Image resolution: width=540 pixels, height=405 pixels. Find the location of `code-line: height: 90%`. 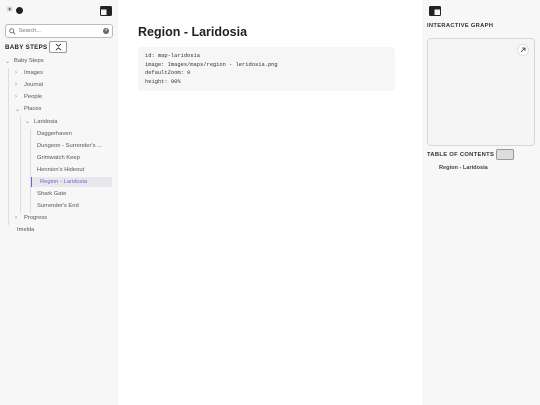

code-line: height: 90% is located at coordinates (163, 82).